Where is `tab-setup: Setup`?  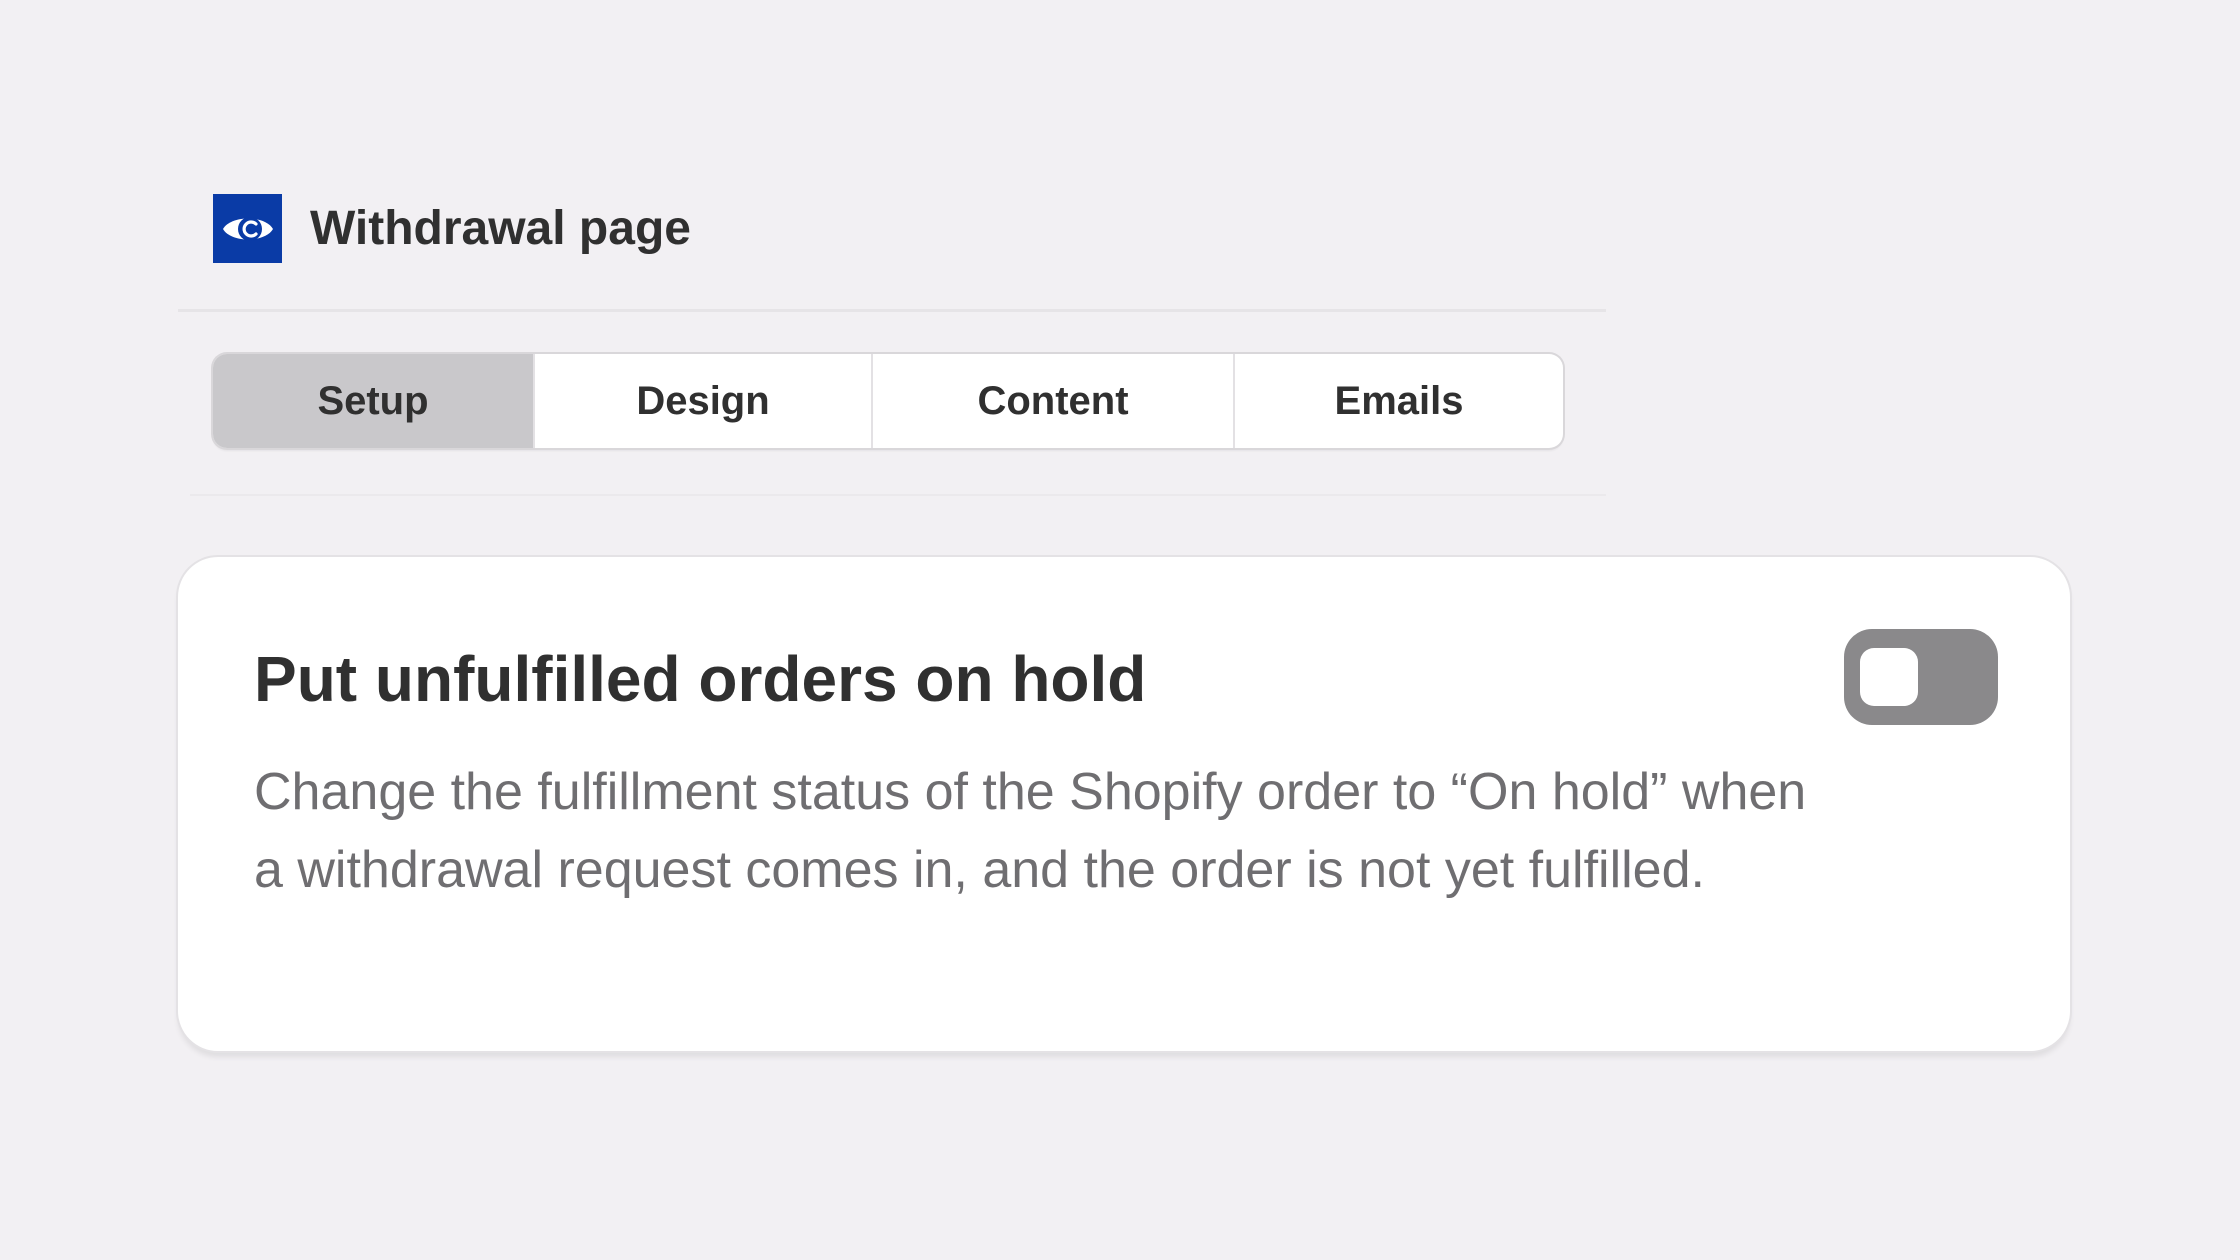
tab-setup: Setup is located at coordinates (374, 401).